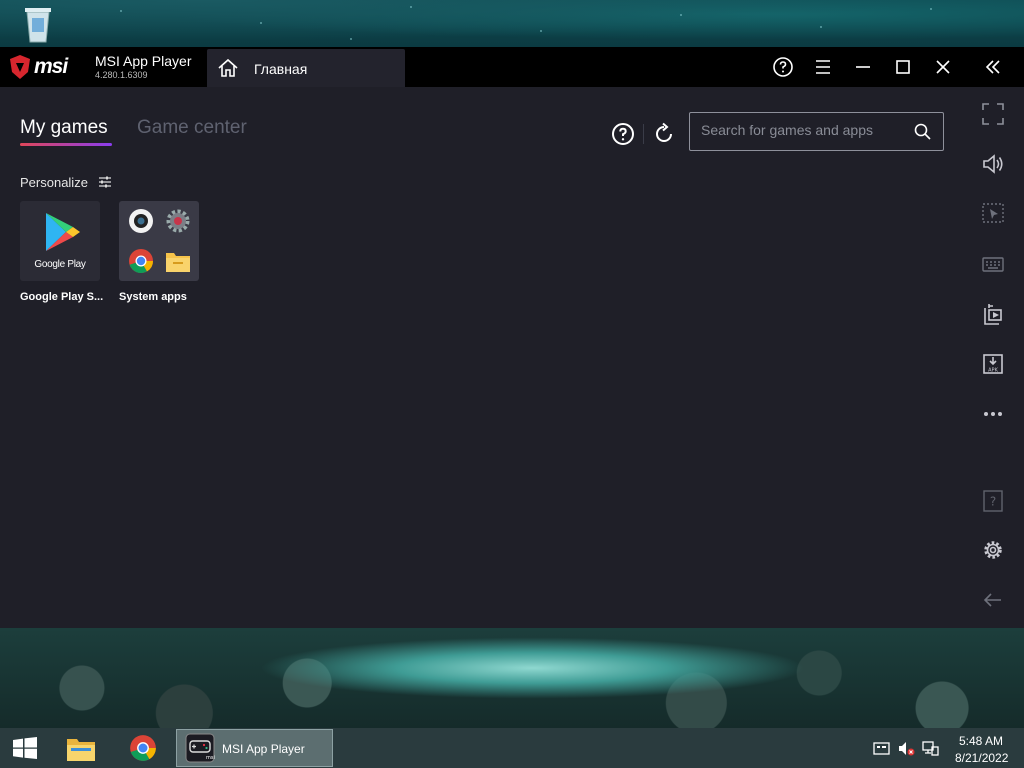  What do you see at coordinates (993, 550) in the screenshot?
I see `settings-icon` at bounding box center [993, 550].